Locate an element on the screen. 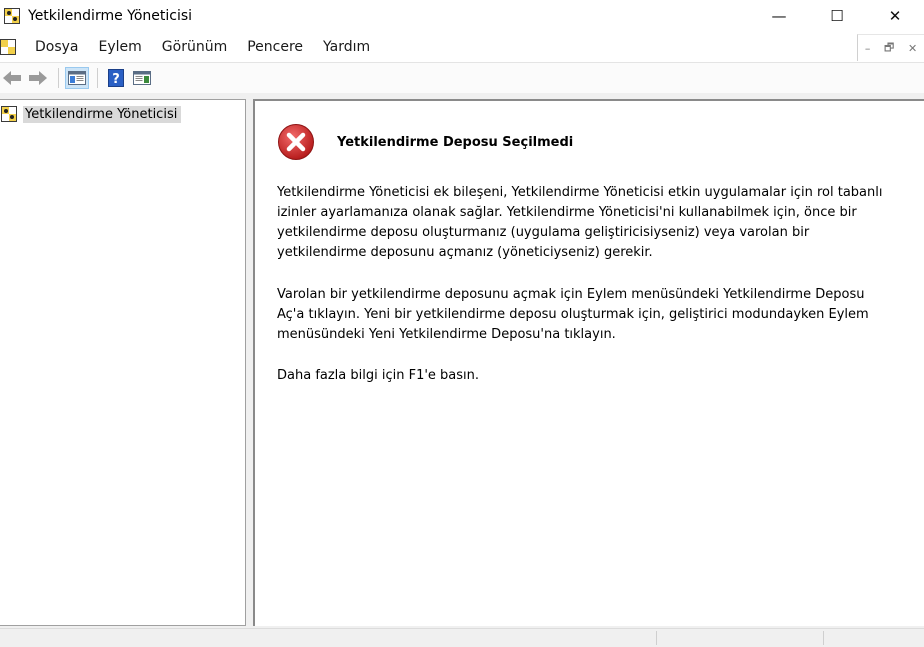  mdi-controls: – 🗗 ✕ is located at coordinates (890, 47).